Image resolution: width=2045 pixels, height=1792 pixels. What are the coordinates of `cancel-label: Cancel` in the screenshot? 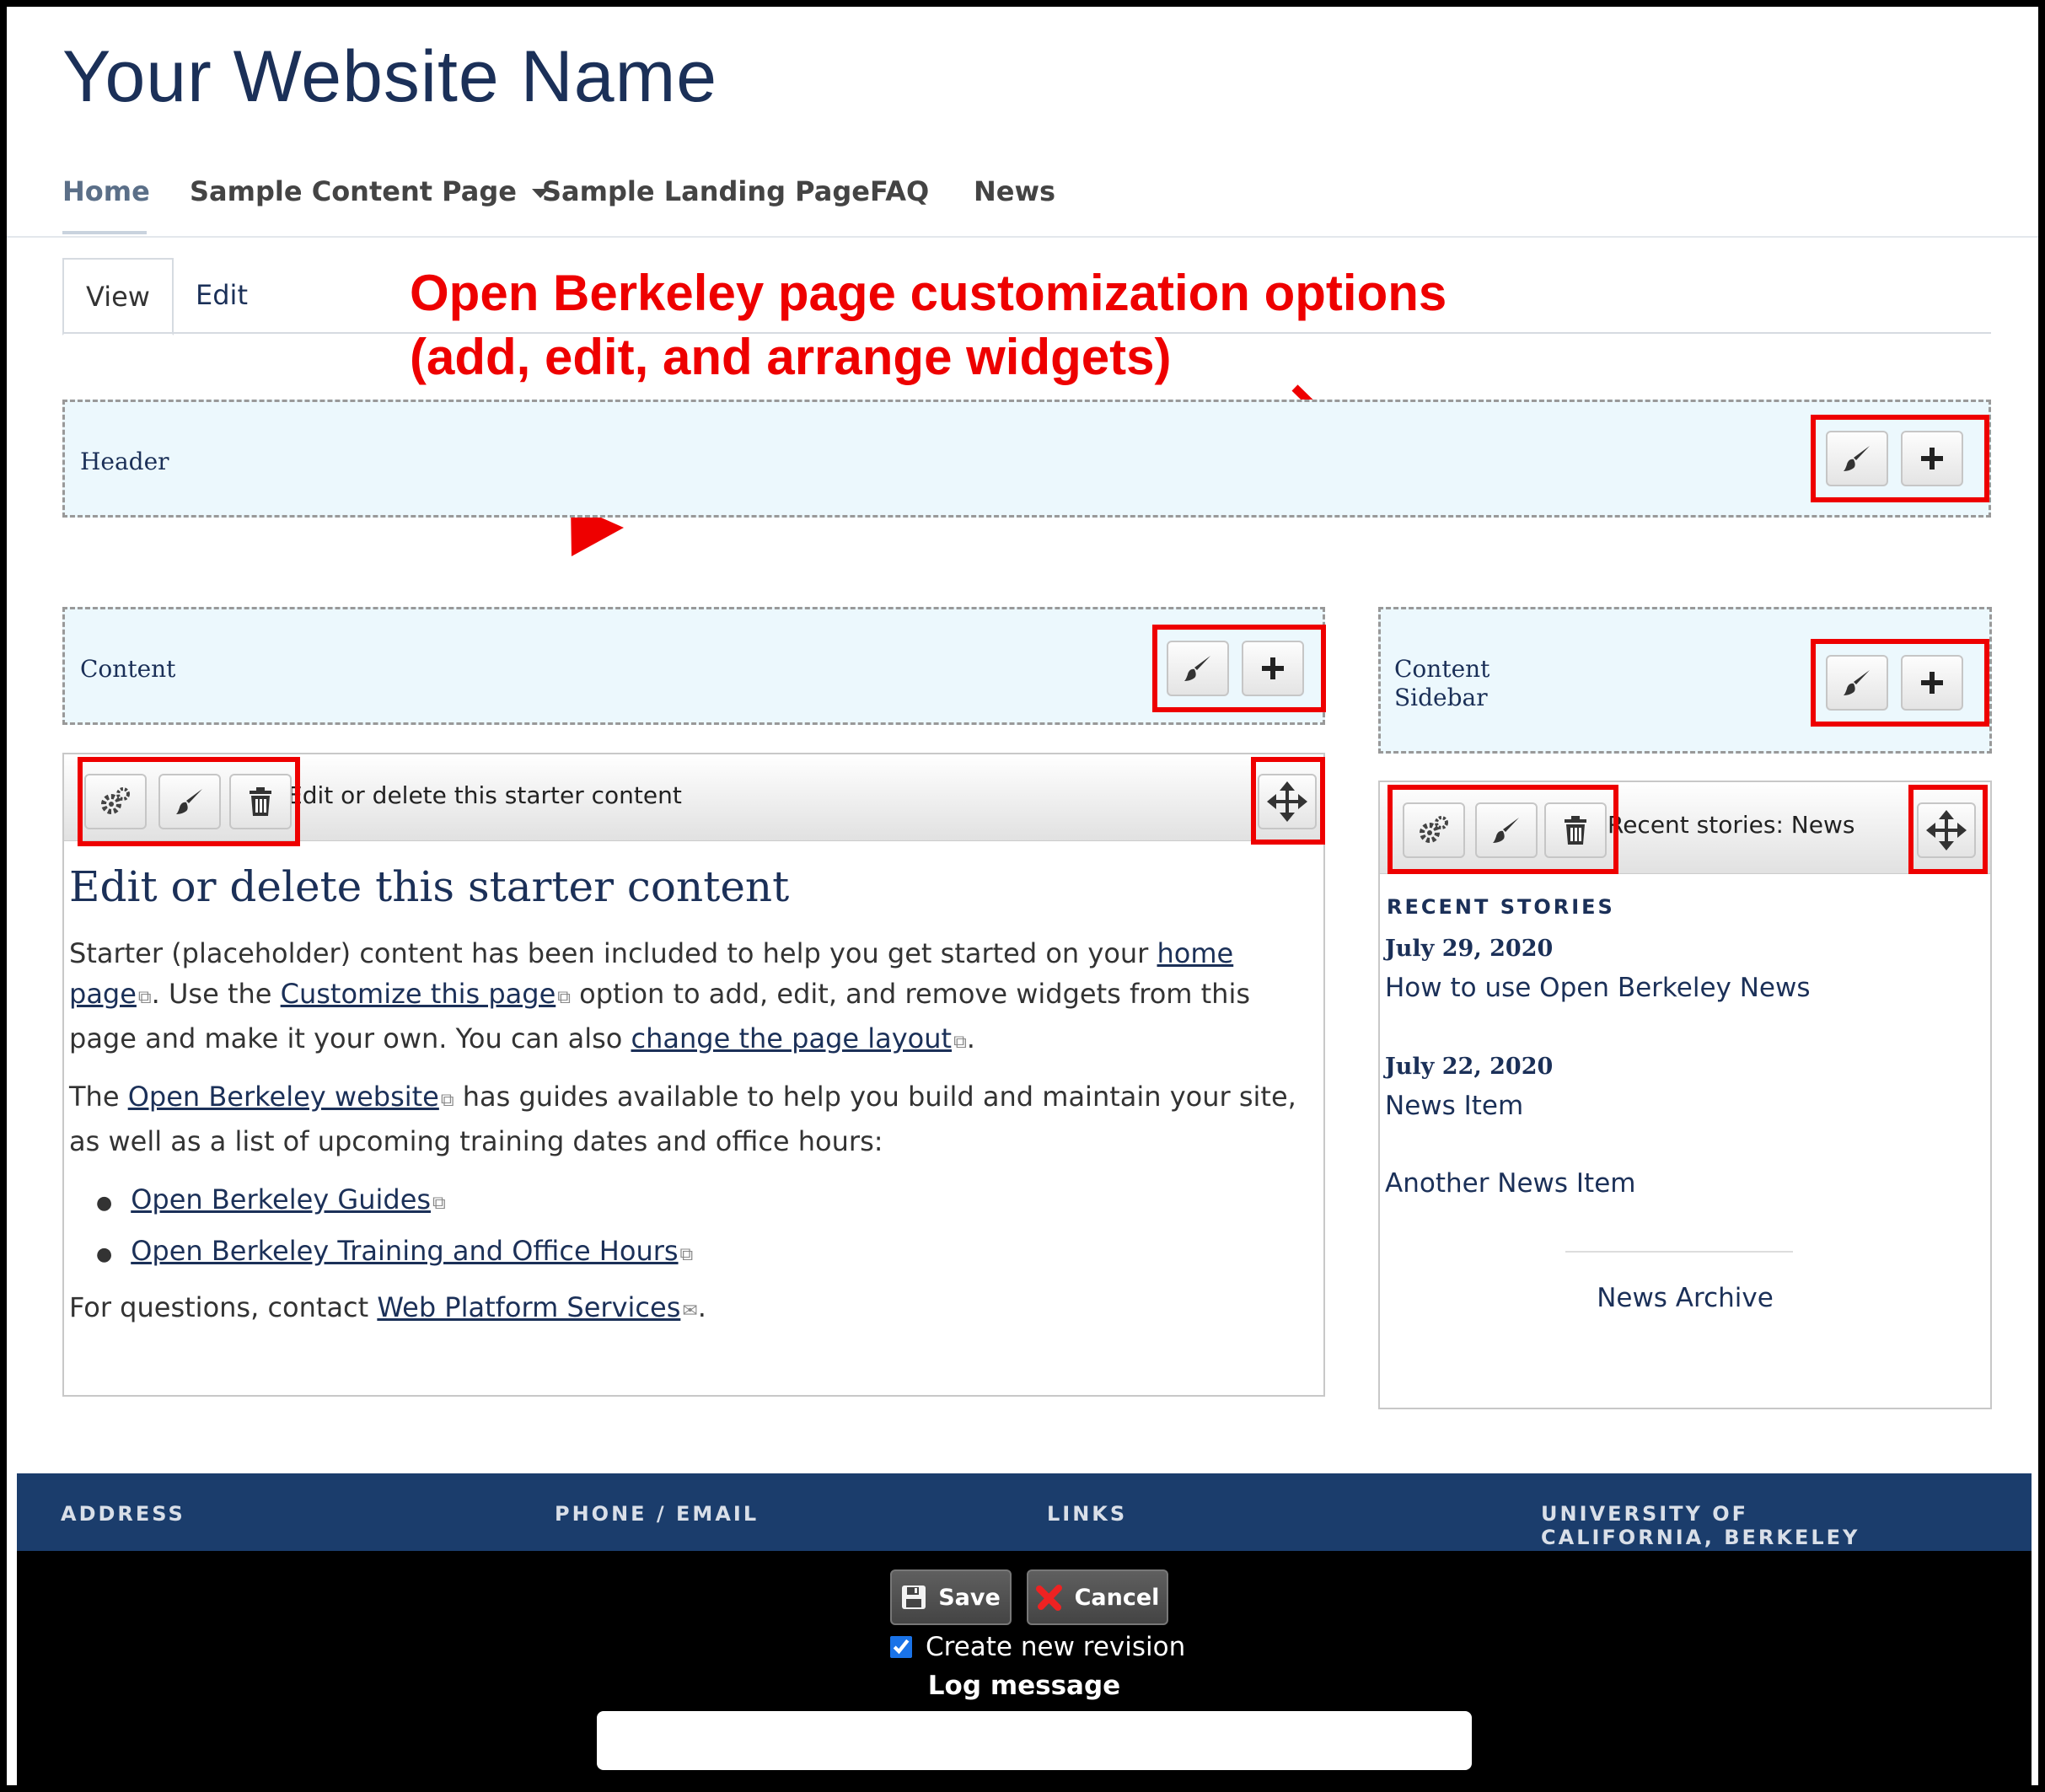 It's located at (1117, 1597).